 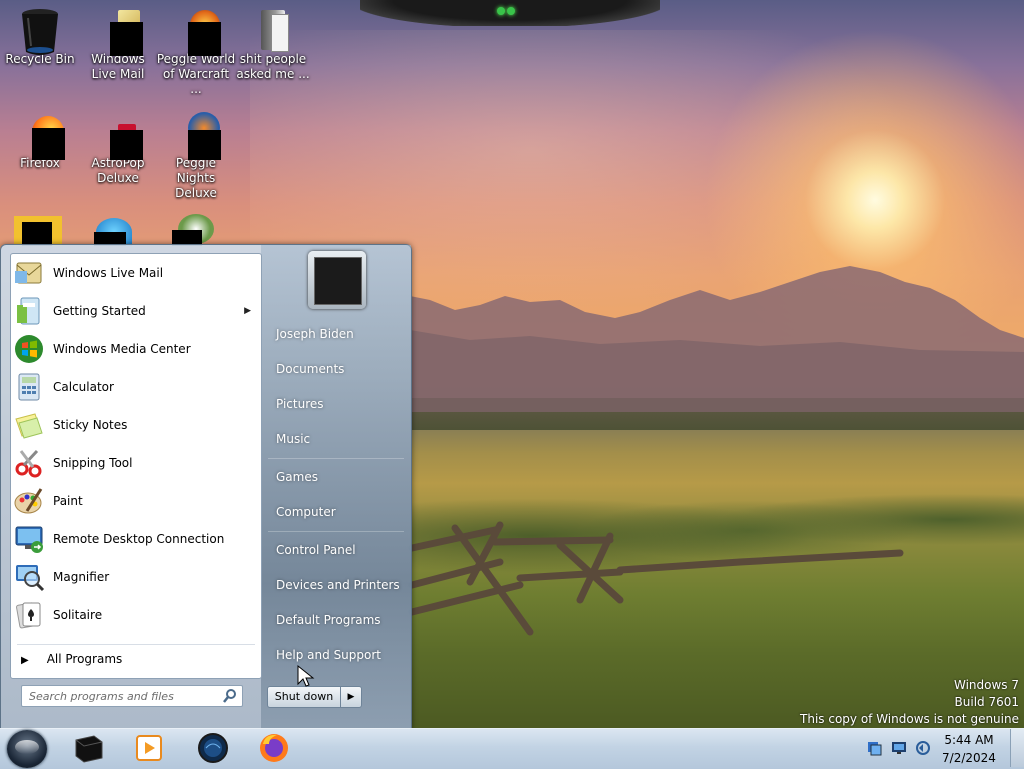 I want to click on folder-icon, so click(x=273, y=29).